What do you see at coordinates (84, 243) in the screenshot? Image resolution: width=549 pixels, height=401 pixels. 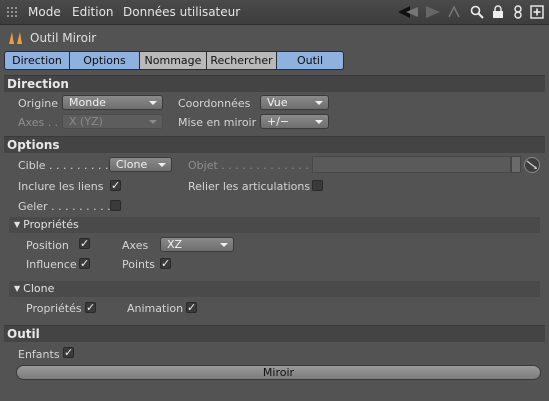 I see `position-checkbox: ✓` at bounding box center [84, 243].